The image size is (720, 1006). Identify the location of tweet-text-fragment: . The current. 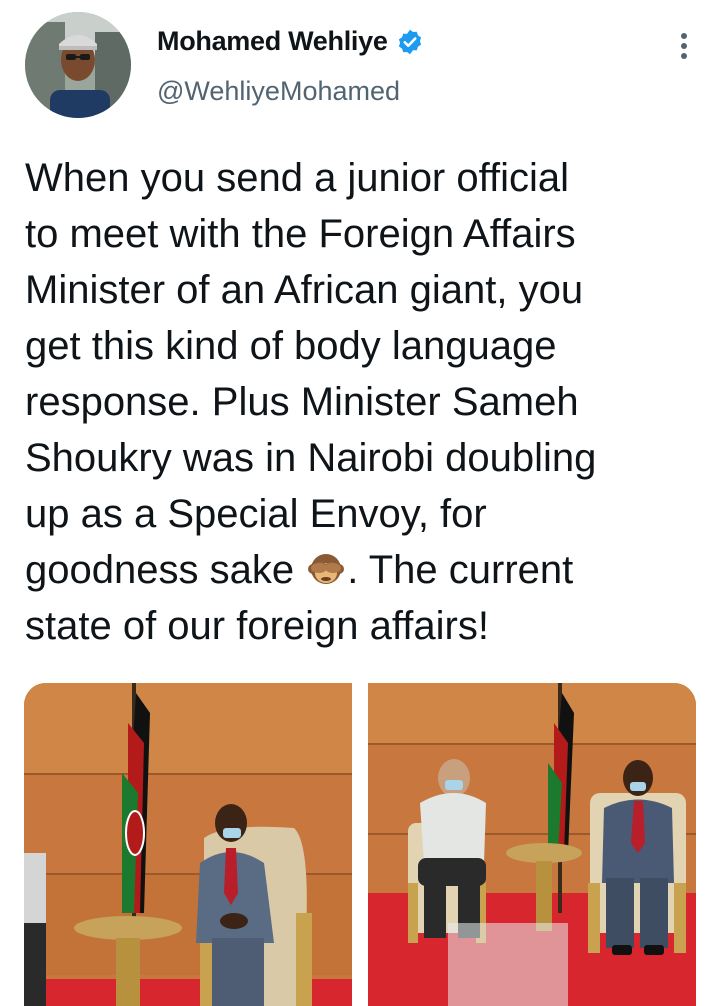
(460, 570).